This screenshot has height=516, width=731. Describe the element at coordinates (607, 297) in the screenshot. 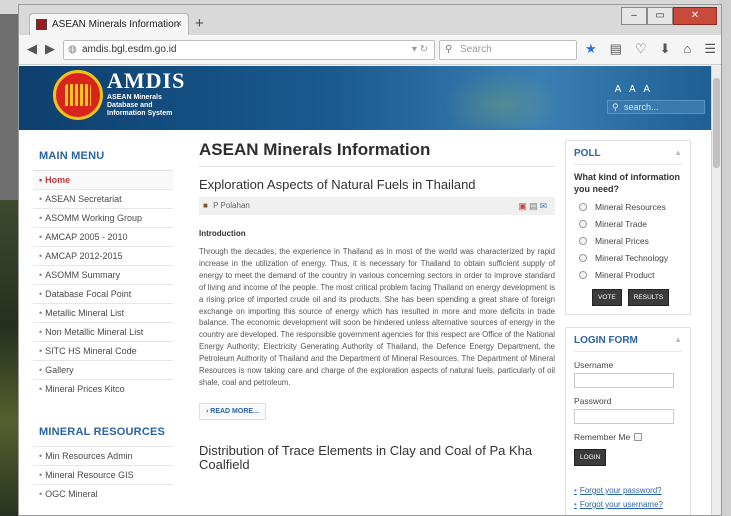

I see `vote-button: VOTE` at that location.